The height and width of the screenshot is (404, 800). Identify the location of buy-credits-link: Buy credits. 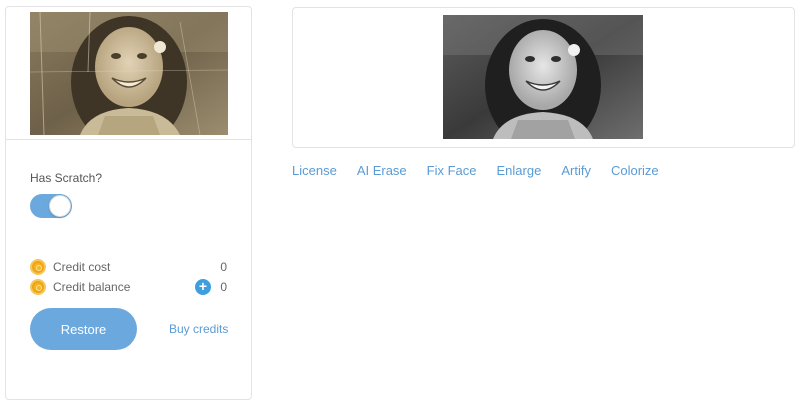
(198, 329).